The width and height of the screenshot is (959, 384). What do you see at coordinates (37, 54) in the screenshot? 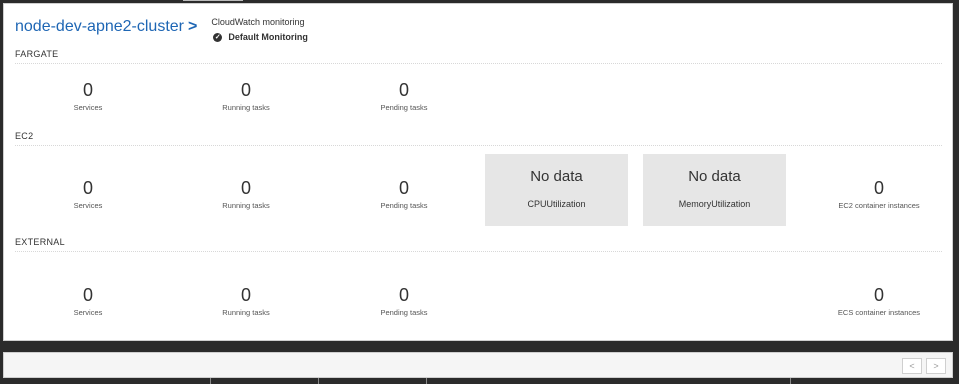
I see `section-label-fargate: FARGATE` at bounding box center [37, 54].